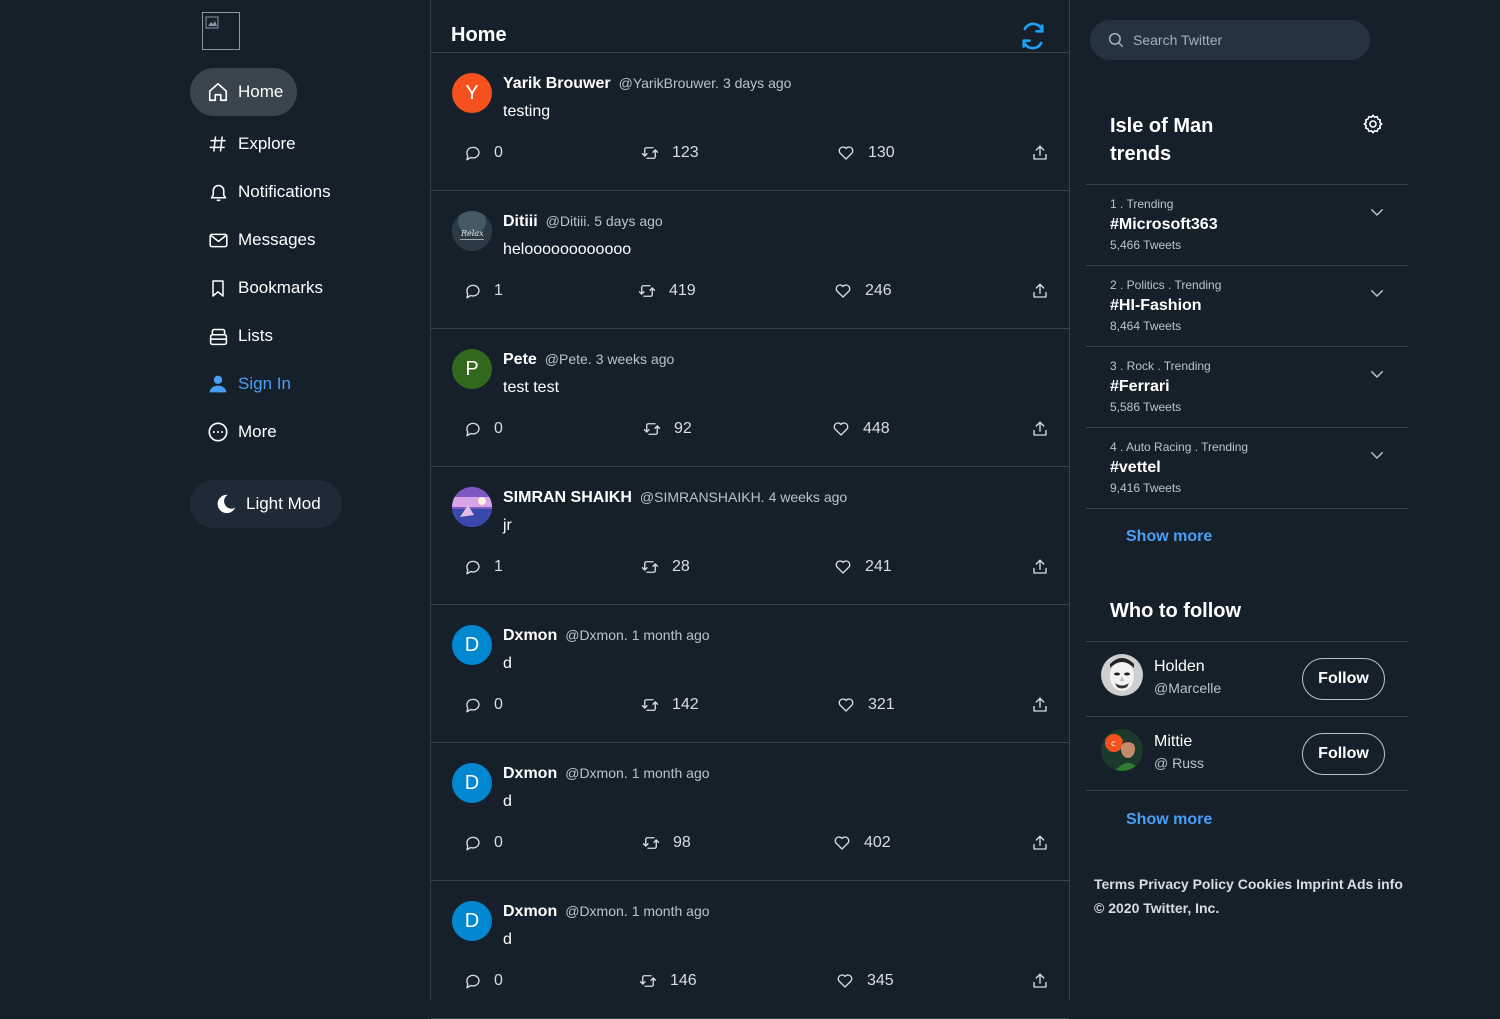  I want to click on like-count: 246, so click(878, 290).